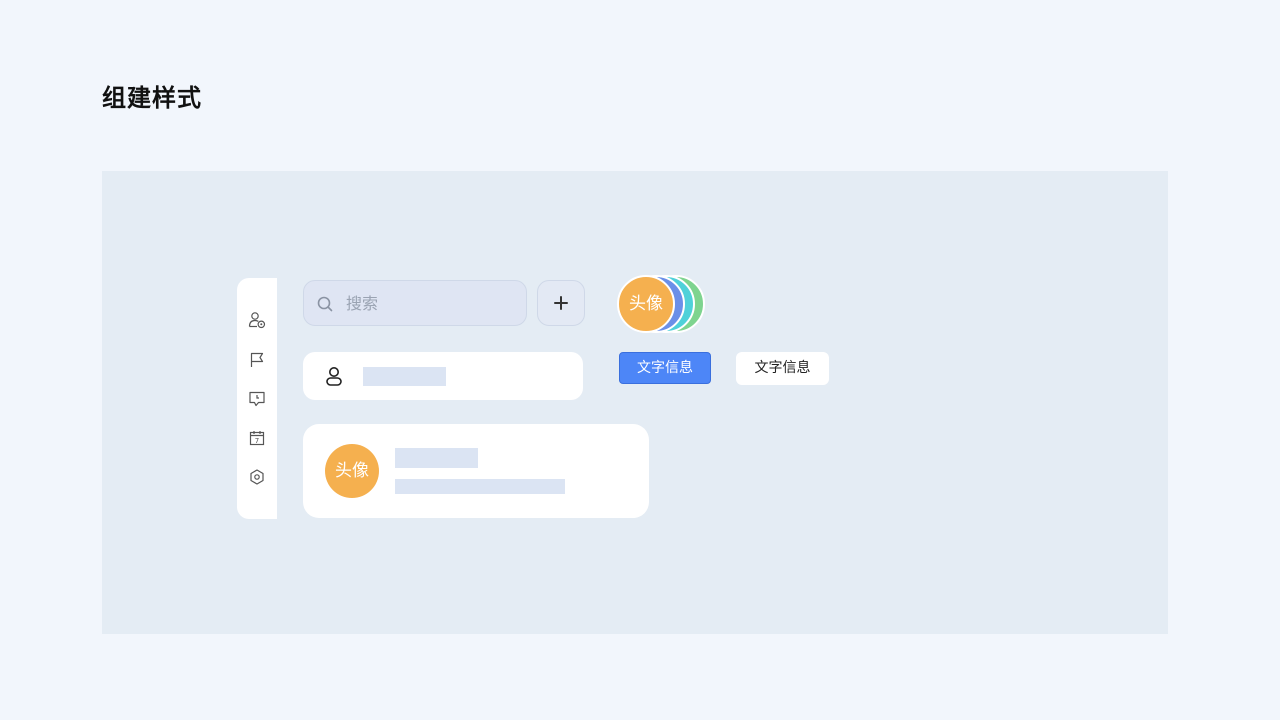 The width and height of the screenshot is (1280, 720). I want to click on plus-icon, so click(561, 303).